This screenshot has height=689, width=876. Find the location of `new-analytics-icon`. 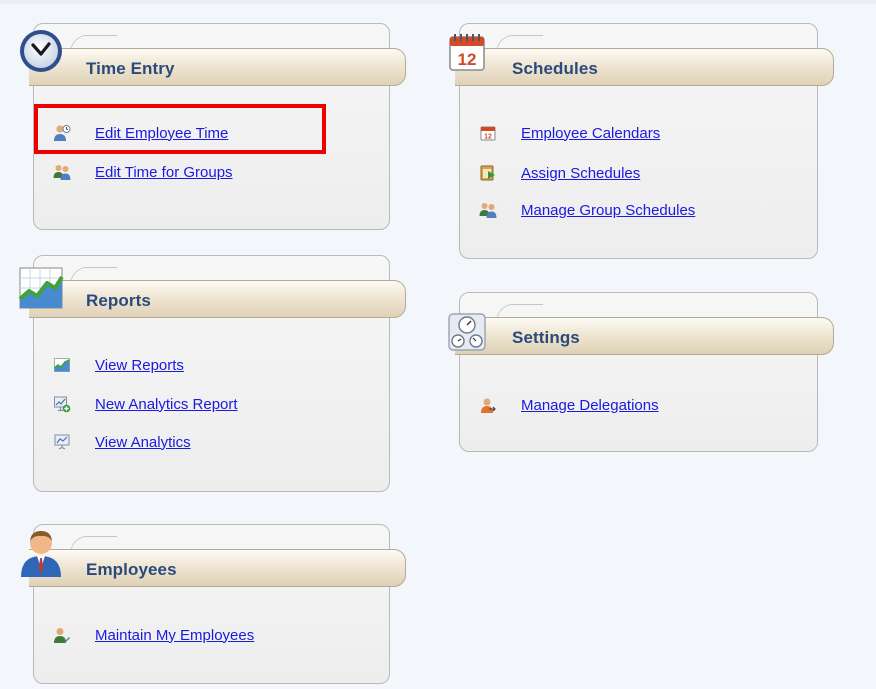

new-analytics-icon is located at coordinates (62, 404).